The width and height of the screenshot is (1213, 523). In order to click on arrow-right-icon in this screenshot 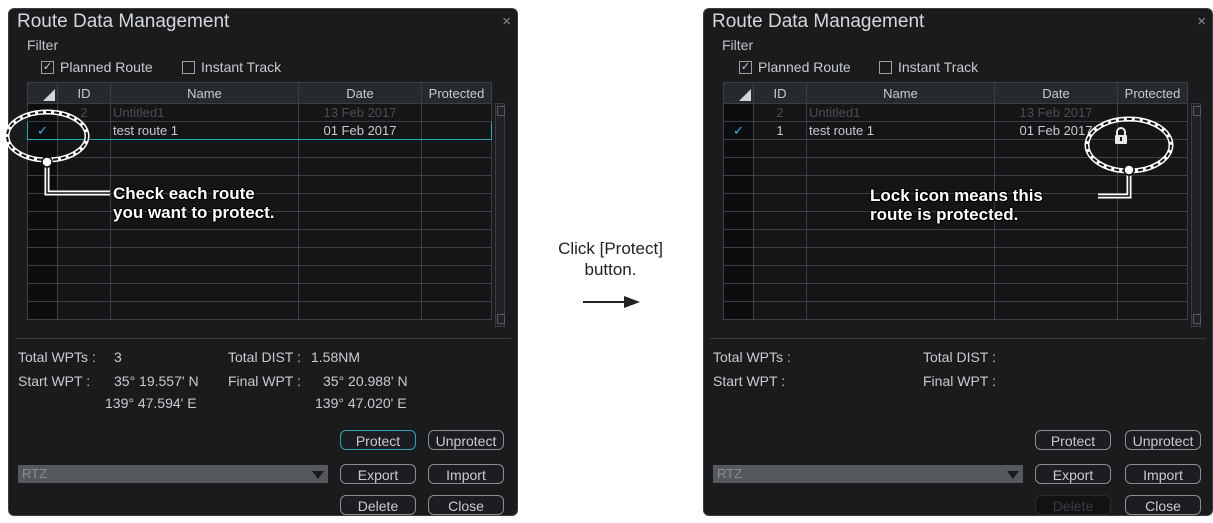, I will do `click(632, 302)`.